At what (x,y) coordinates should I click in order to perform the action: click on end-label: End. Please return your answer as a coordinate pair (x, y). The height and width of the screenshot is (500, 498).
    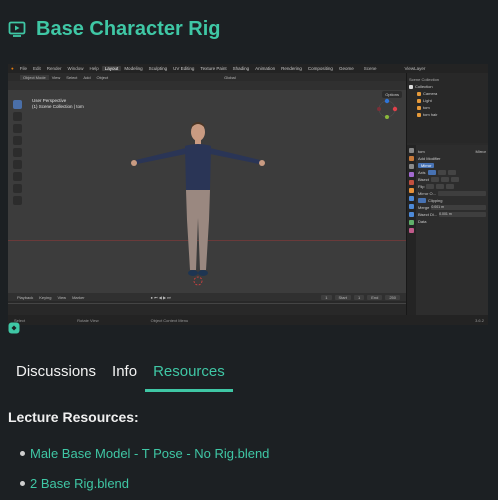
    Looking at the image, I should click on (375, 297).